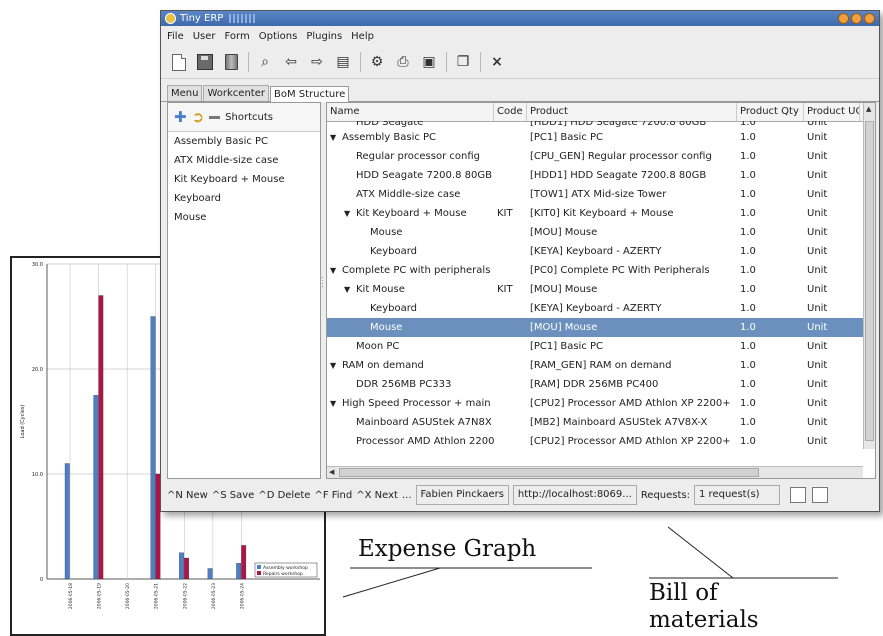 Image resolution: width=883 pixels, height=636 pixels. What do you see at coordinates (510, 112) in the screenshot?
I see `column-header-code: Code` at bounding box center [510, 112].